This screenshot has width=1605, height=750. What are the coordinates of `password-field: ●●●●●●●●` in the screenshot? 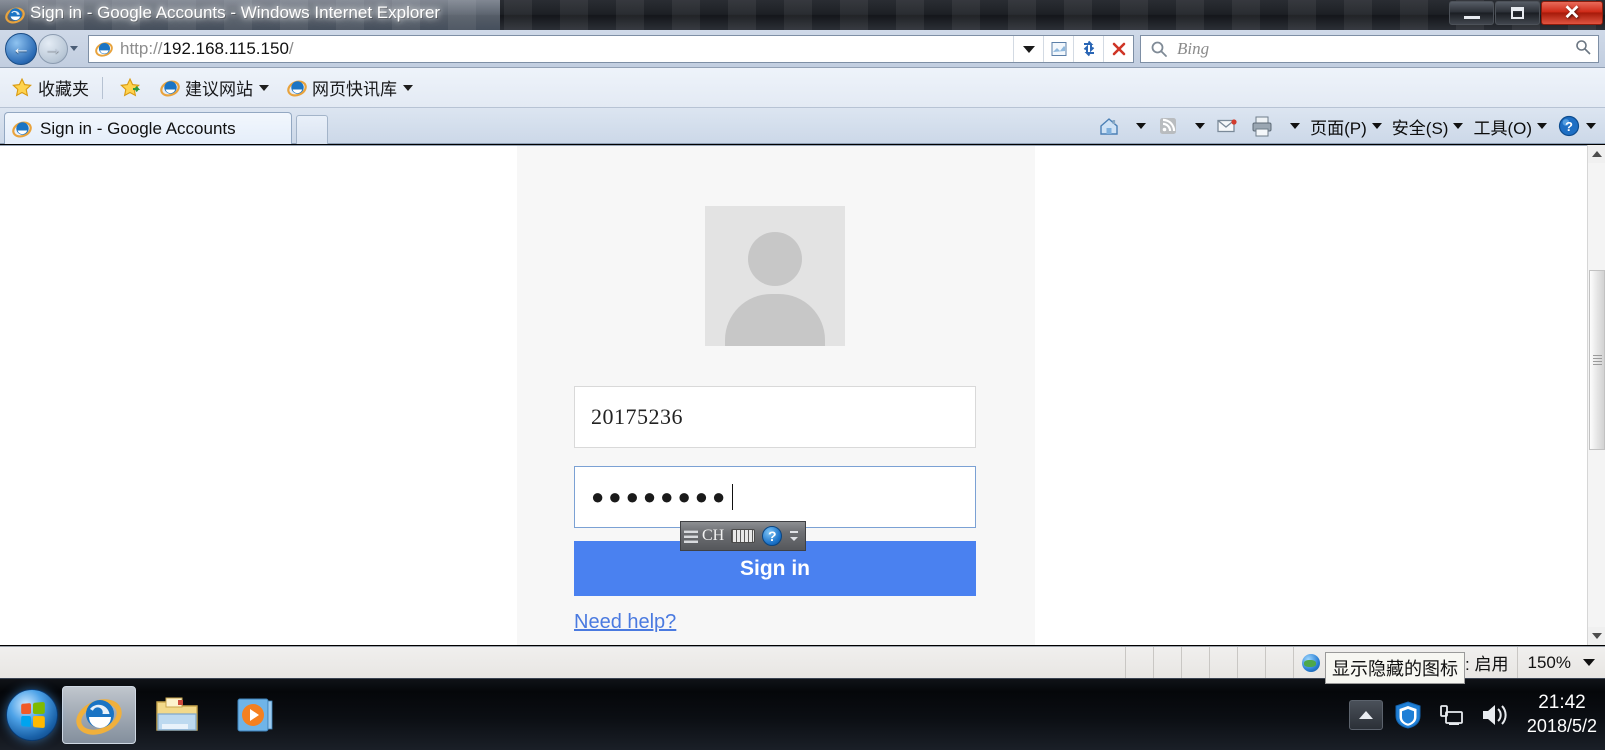 It's located at (775, 497).